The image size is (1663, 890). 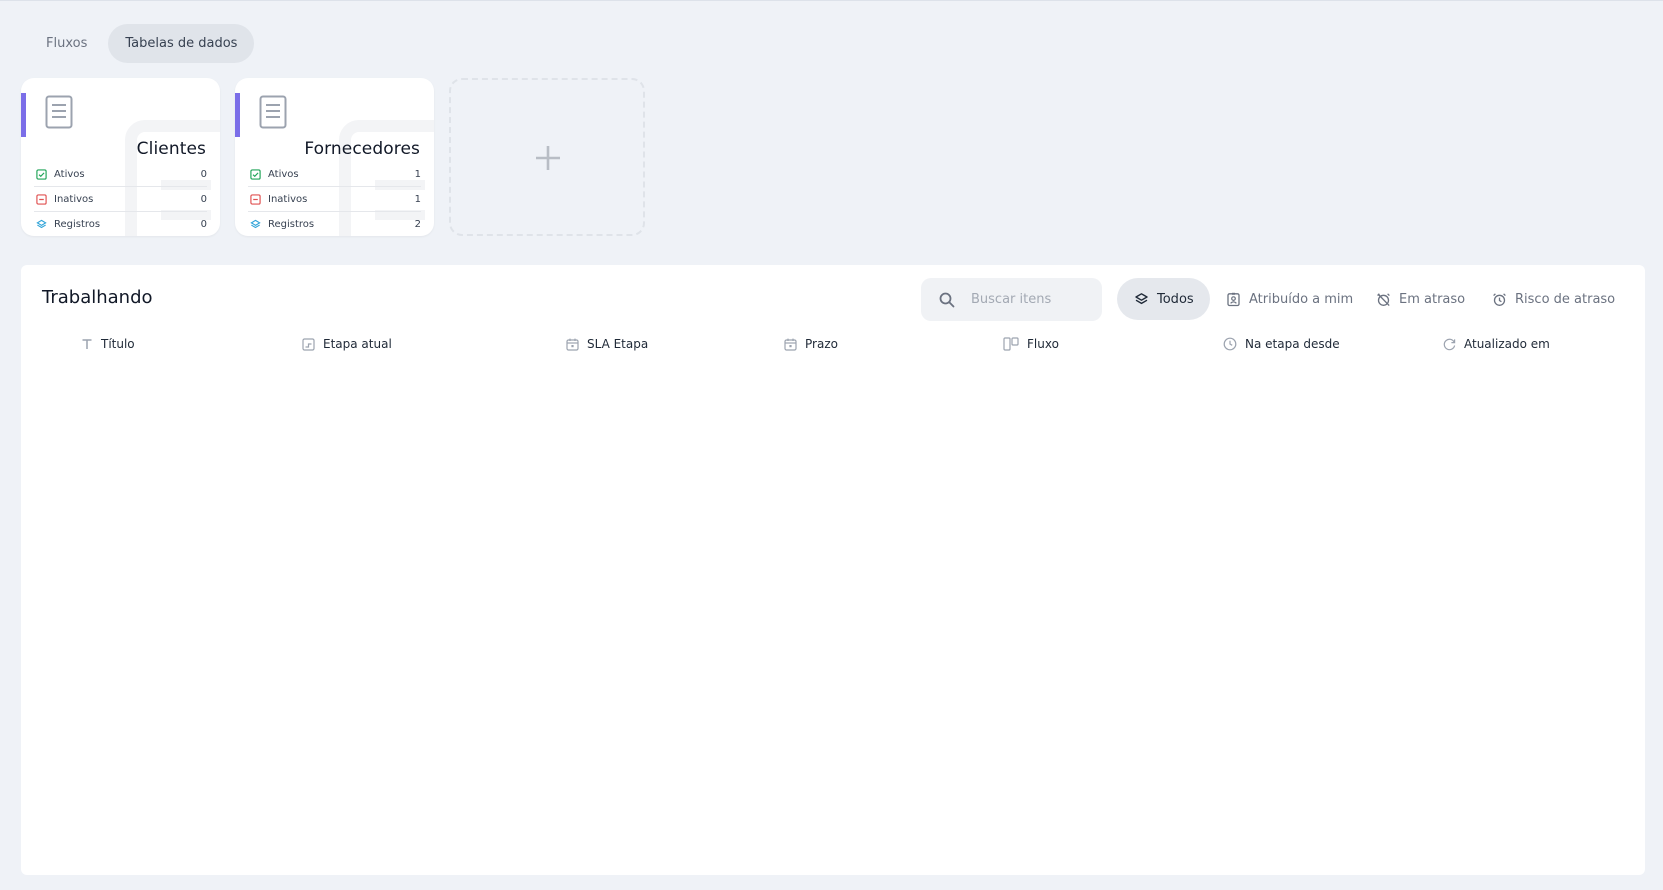 What do you see at coordinates (1432, 299) in the screenshot?
I see `filter-label: Em atraso` at bounding box center [1432, 299].